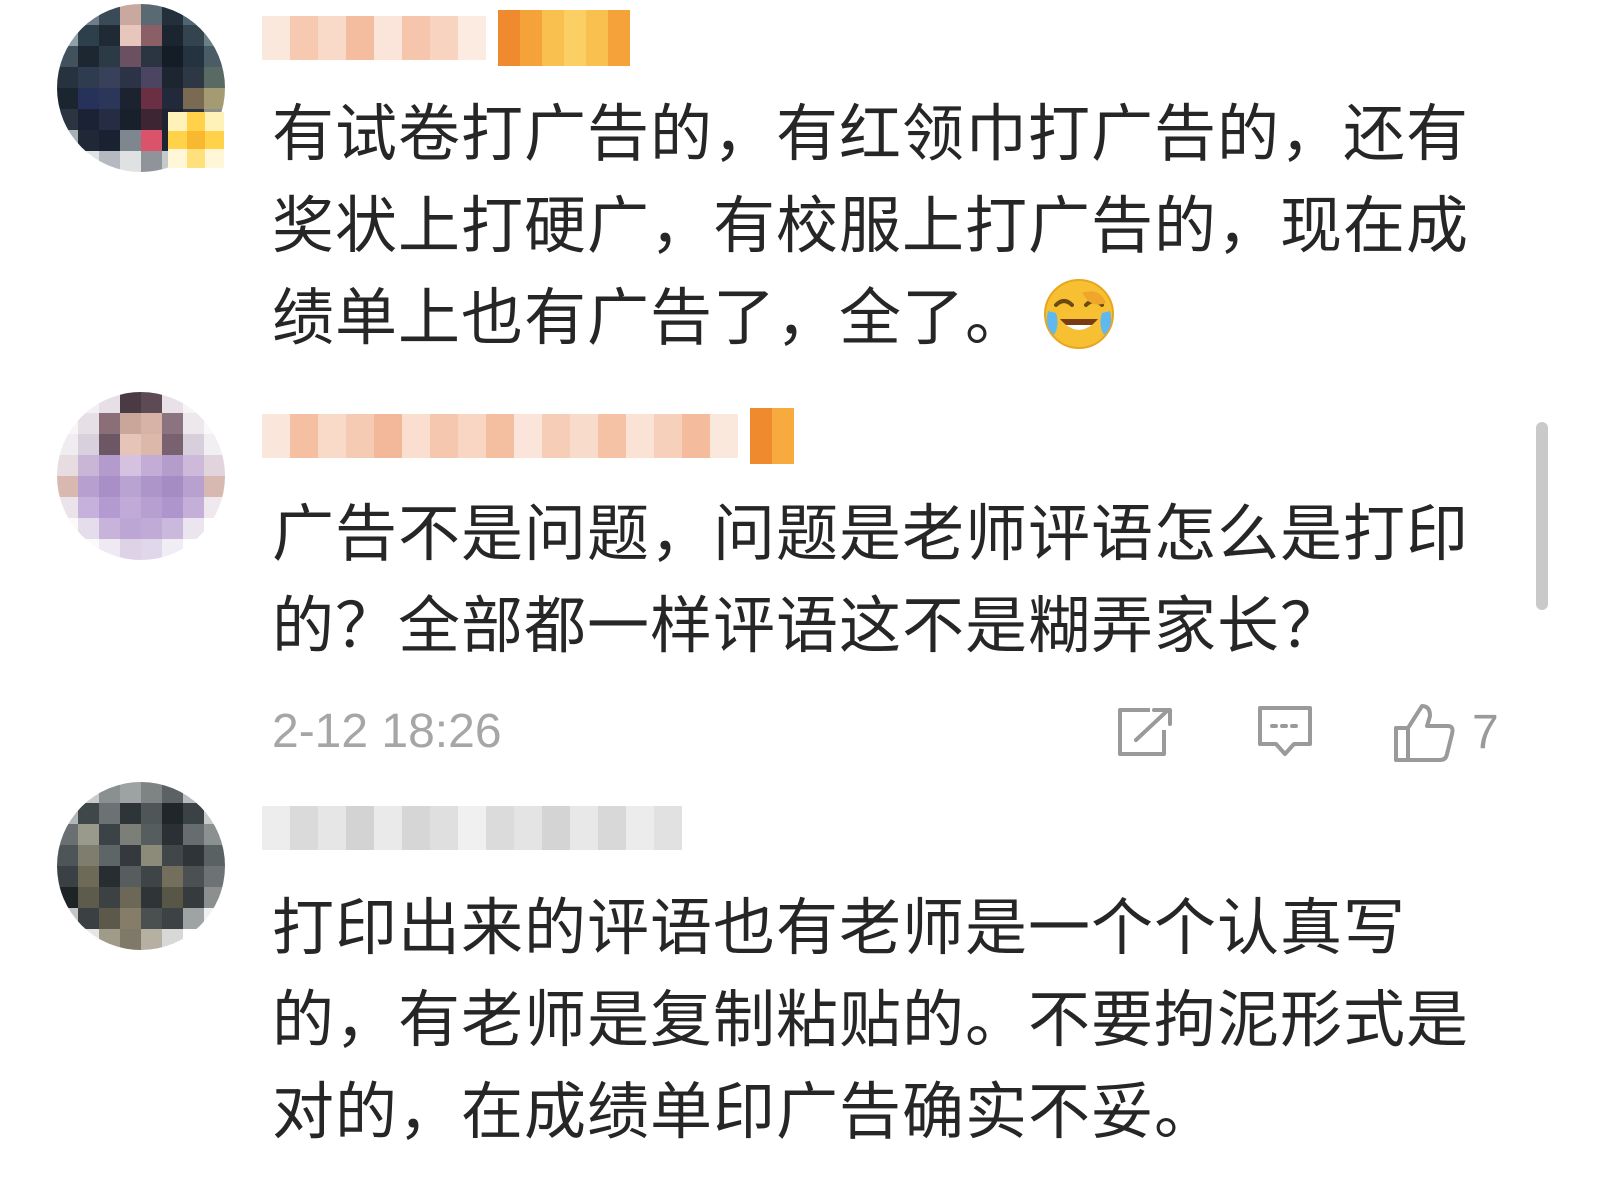 The width and height of the screenshot is (1600, 1200). Describe the element at coordinates (839, 927) in the screenshot. I see `comment-text-line: 打印出来的评语也有老师是一个个认真写` at that location.